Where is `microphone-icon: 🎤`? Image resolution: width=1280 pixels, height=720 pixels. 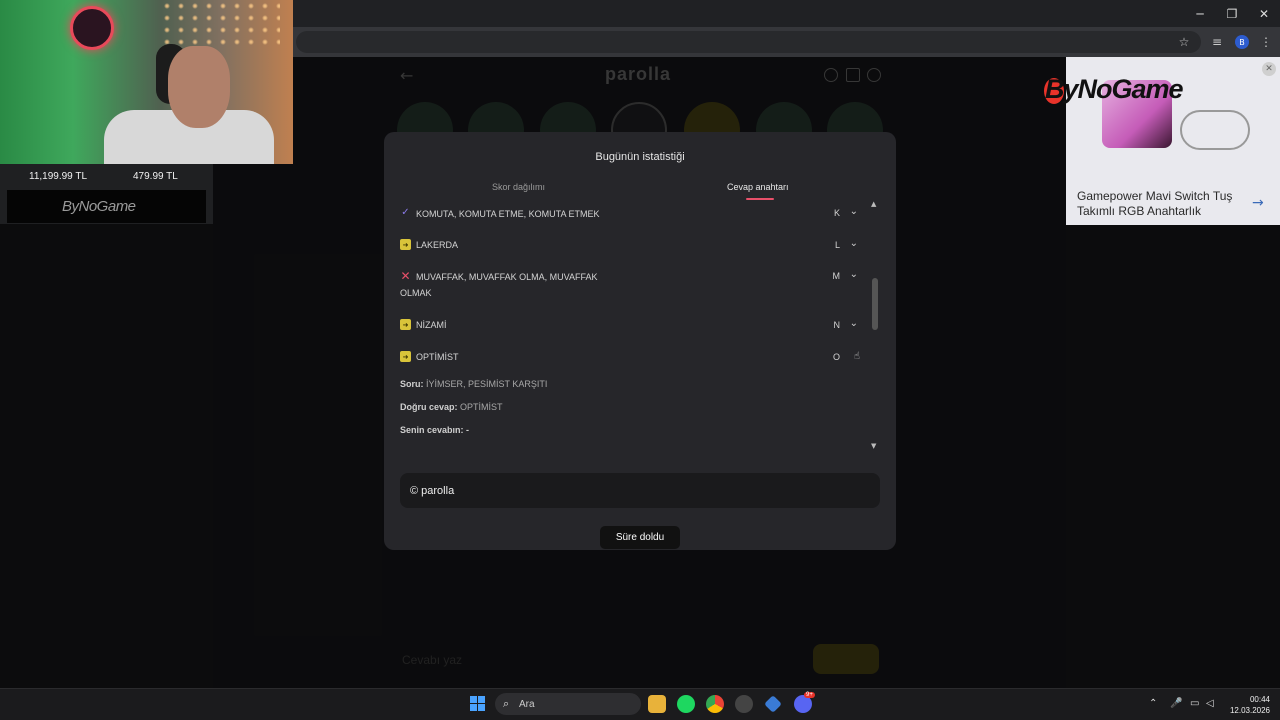
microphone-icon: 🎤 is located at coordinates (1176, 703).